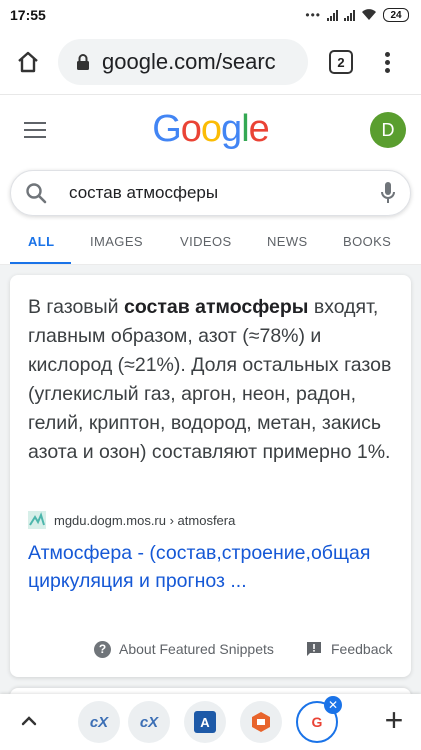 The width and height of the screenshot is (421, 750). Describe the element at coordinates (41, 241) in the screenshot. I see `tab-all: ALL` at that location.